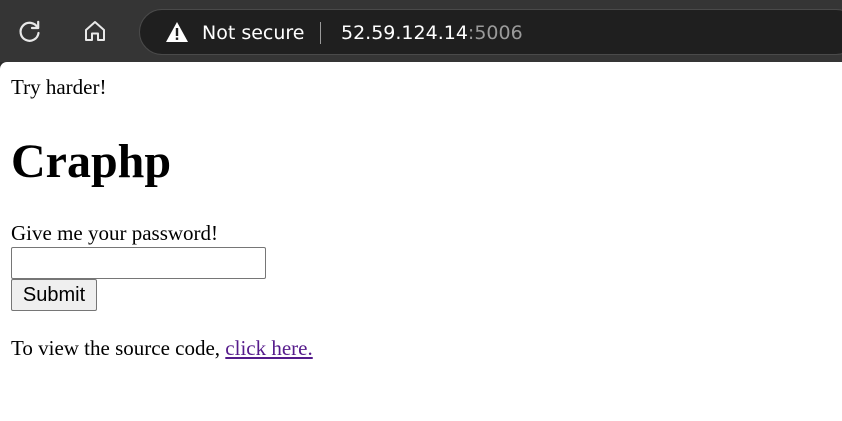 Image resolution: width=842 pixels, height=421 pixels. What do you see at coordinates (253, 33) in the screenshot?
I see `security-status-label: Not secure` at bounding box center [253, 33].